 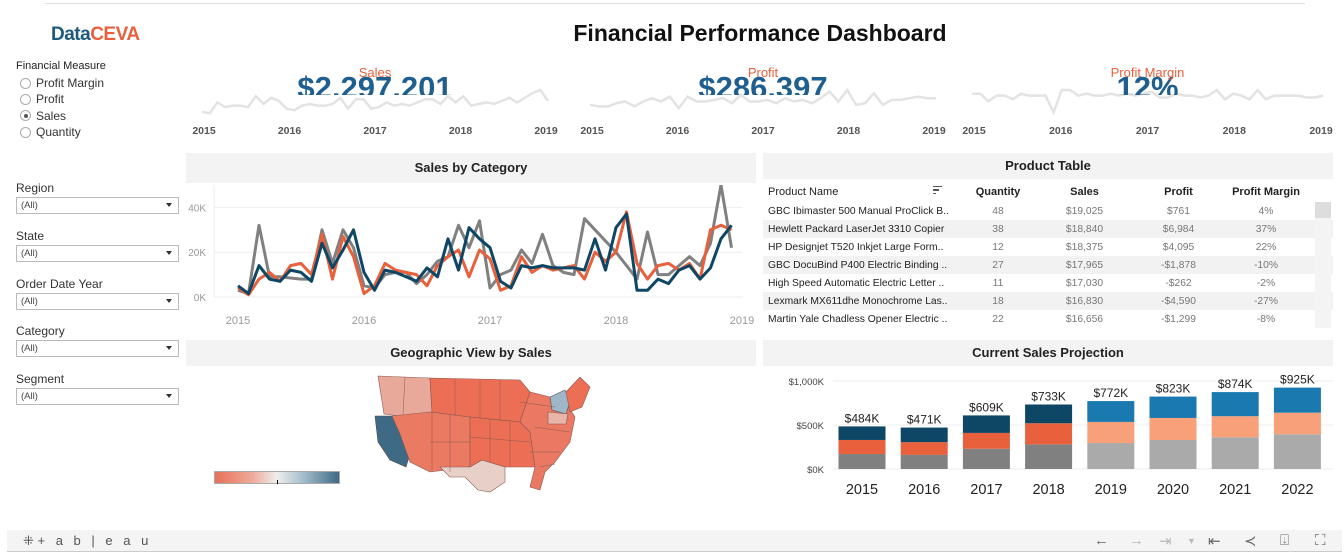 What do you see at coordinates (1323, 265) in the screenshot?
I see `table-scrollbar` at bounding box center [1323, 265].